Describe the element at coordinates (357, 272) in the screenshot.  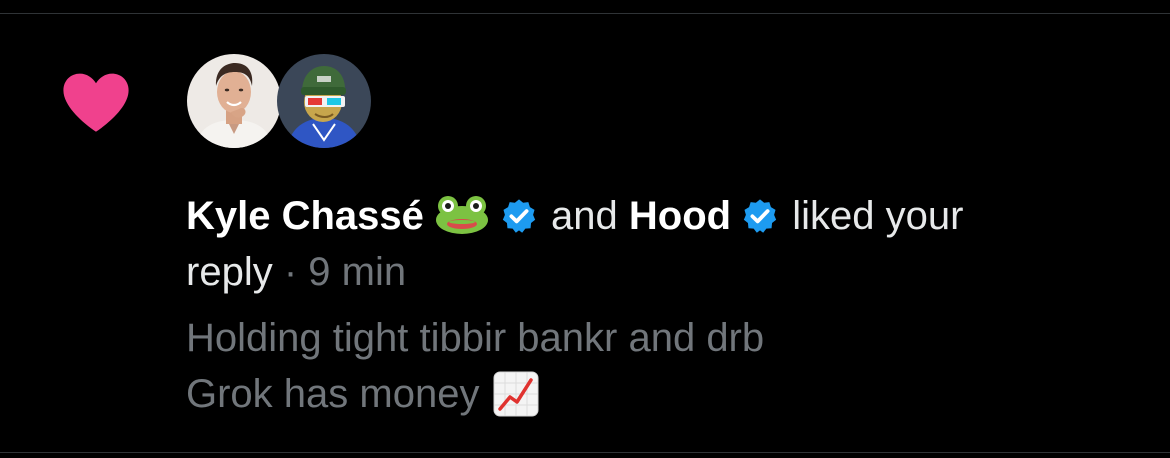
I see `timestamp: 9 min` at that location.